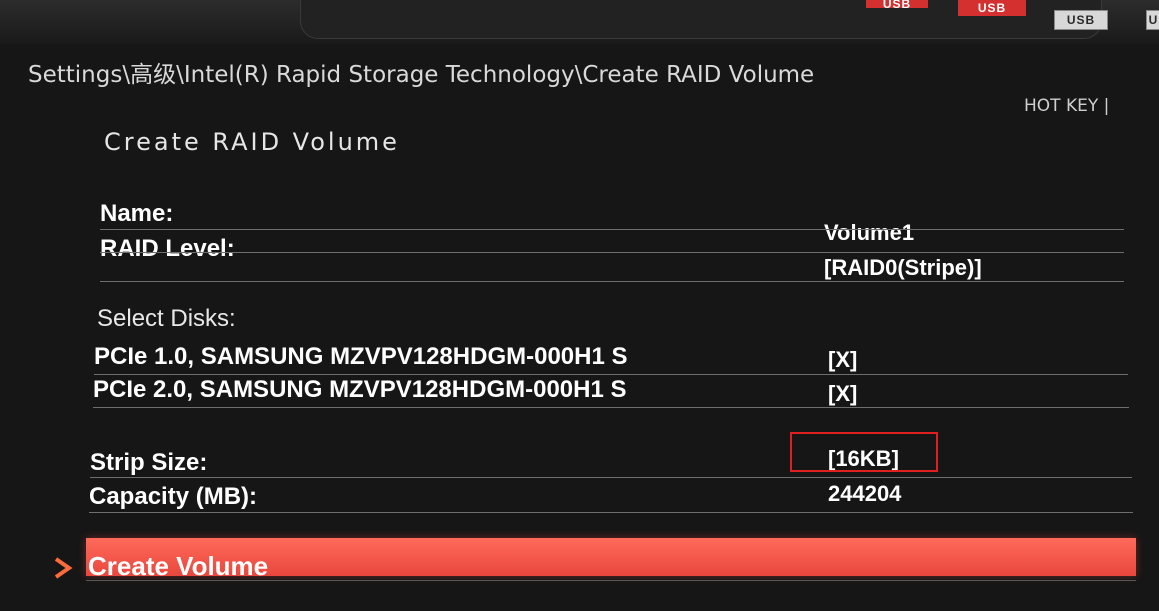 The width and height of the screenshot is (1159, 611). I want to click on chevron-right-icon, so click(63, 570).